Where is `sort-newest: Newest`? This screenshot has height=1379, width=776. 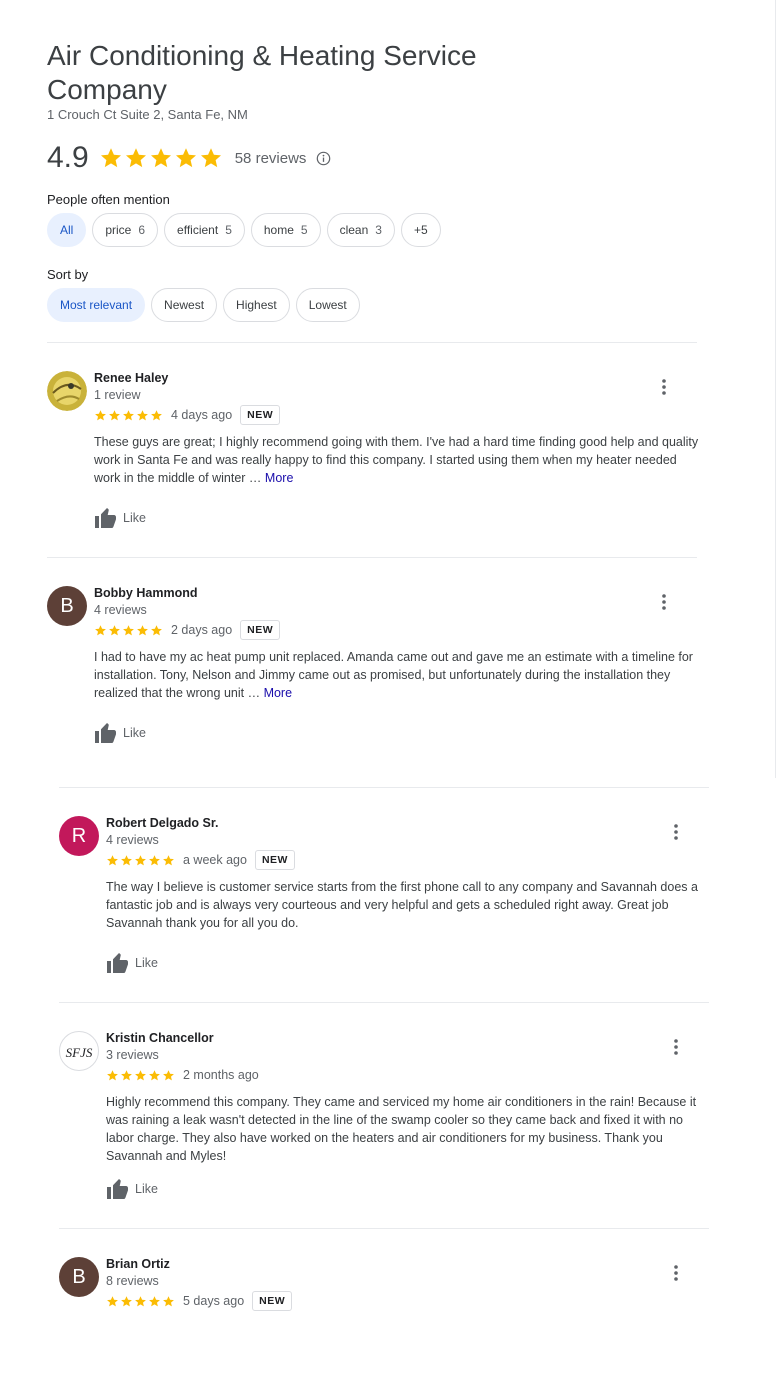
sort-newest: Newest is located at coordinates (184, 305).